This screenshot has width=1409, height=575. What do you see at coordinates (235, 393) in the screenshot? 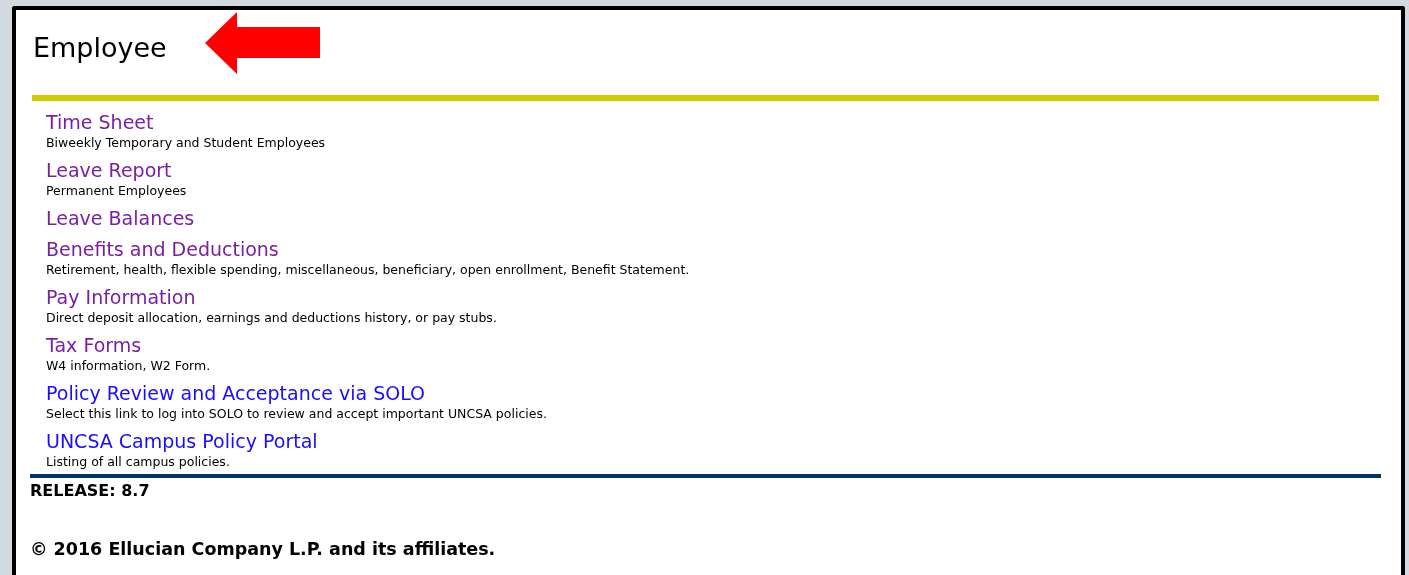
I see `menu-link: Policy Review and Acceptance via SOLO` at bounding box center [235, 393].